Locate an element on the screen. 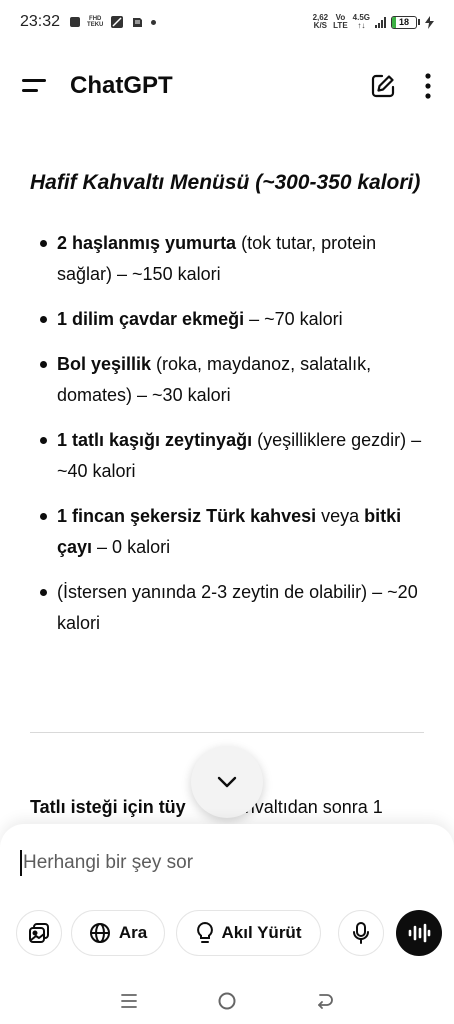  new-chat-button is located at coordinates (383, 86).